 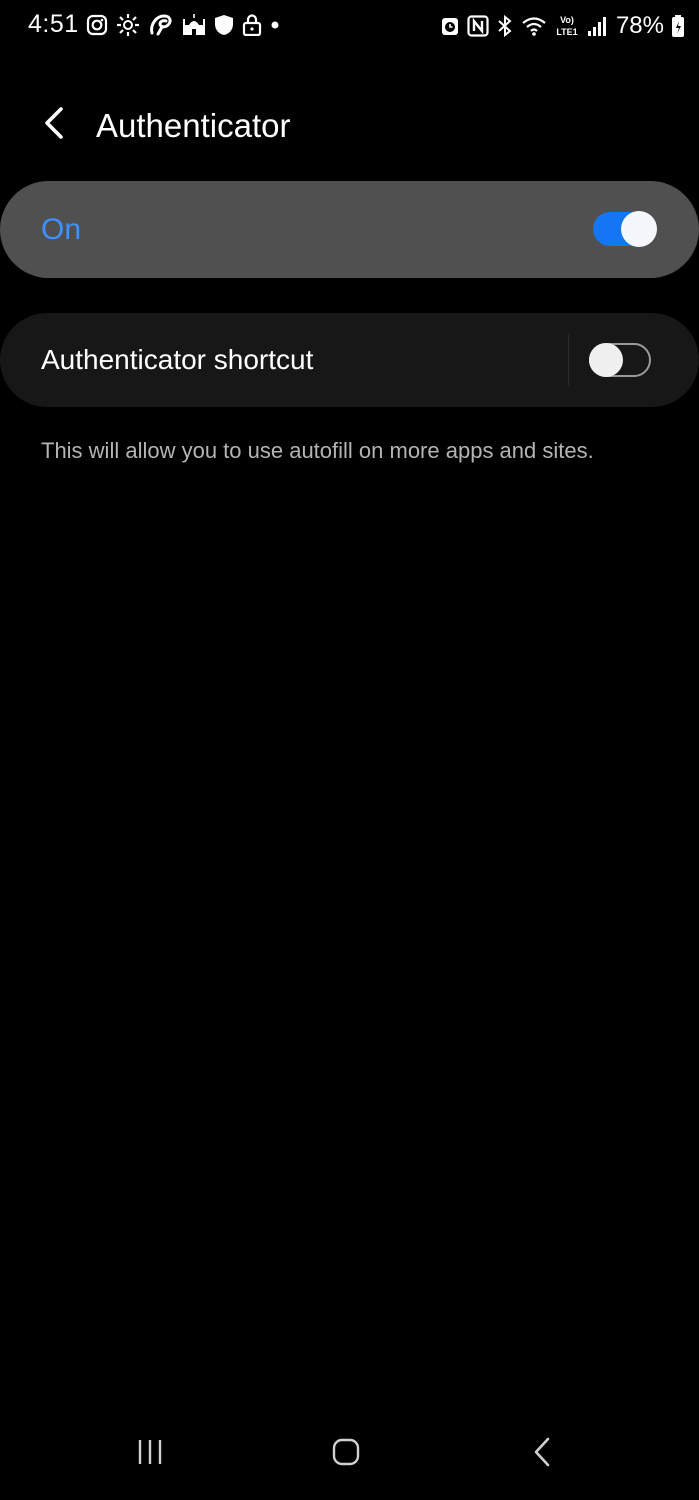 I want to click on bluetooth-icon, so click(x=505, y=26).